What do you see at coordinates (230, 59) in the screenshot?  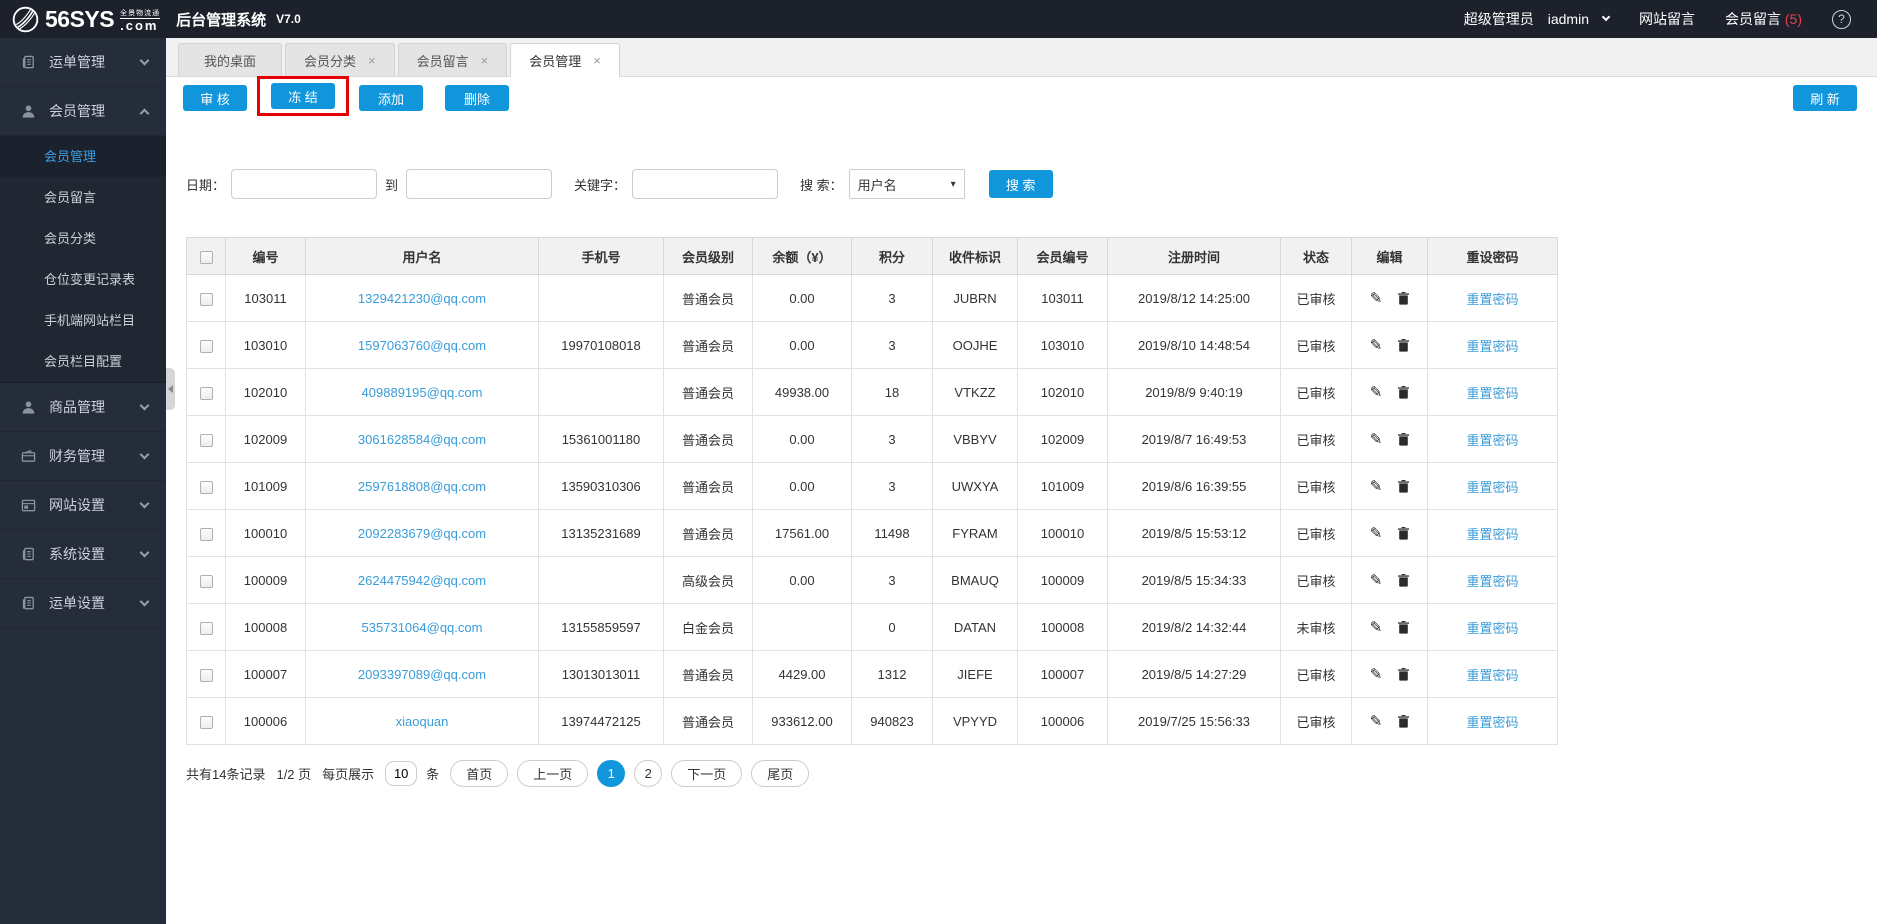 I see `tab: 我的桌面` at bounding box center [230, 59].